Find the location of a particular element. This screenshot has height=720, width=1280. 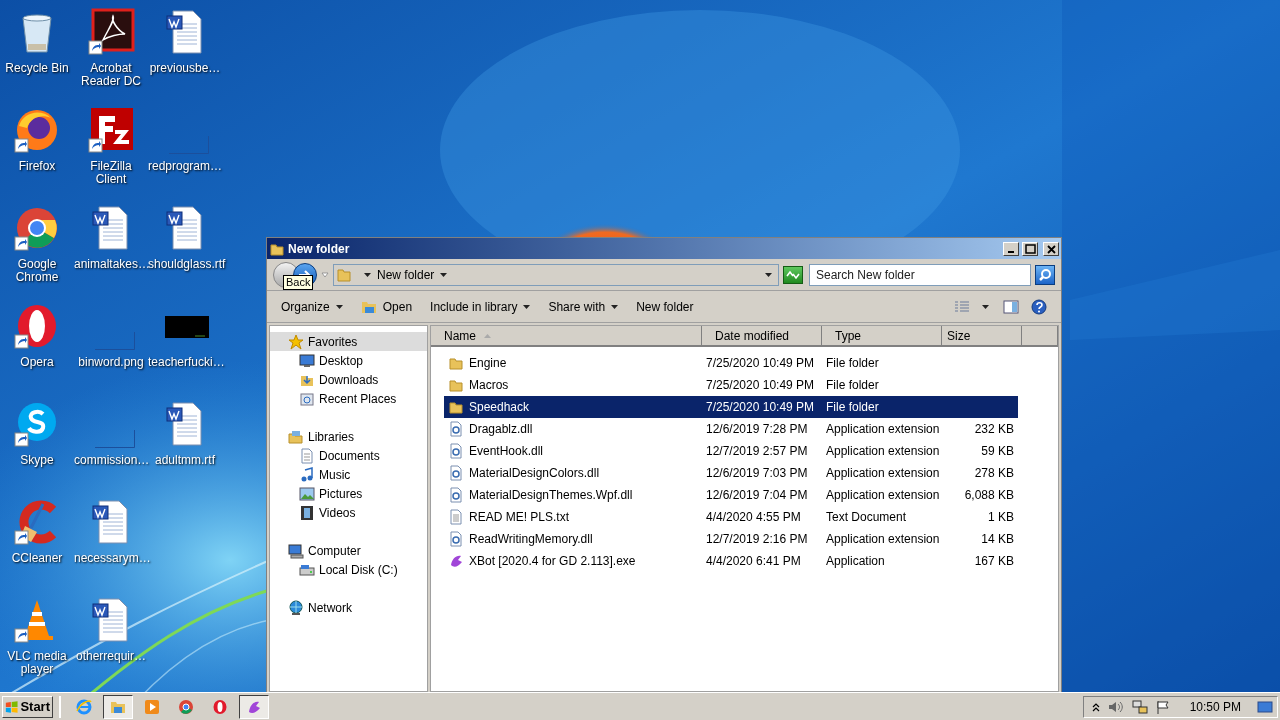

file-row: Dragablz.dll 12/6/2019 7:28 PM Application extension 232 KB is located at coordinates (731, 429).